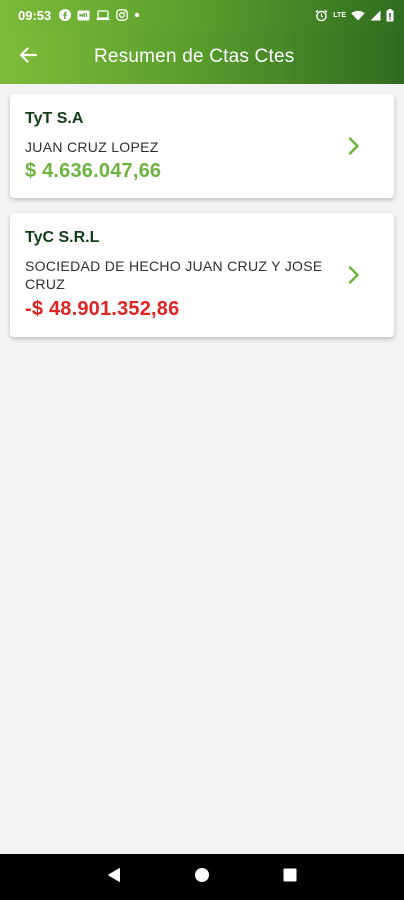 The image size is (404, 900). I want to click on status-time: 09:53, so click(35, 15).